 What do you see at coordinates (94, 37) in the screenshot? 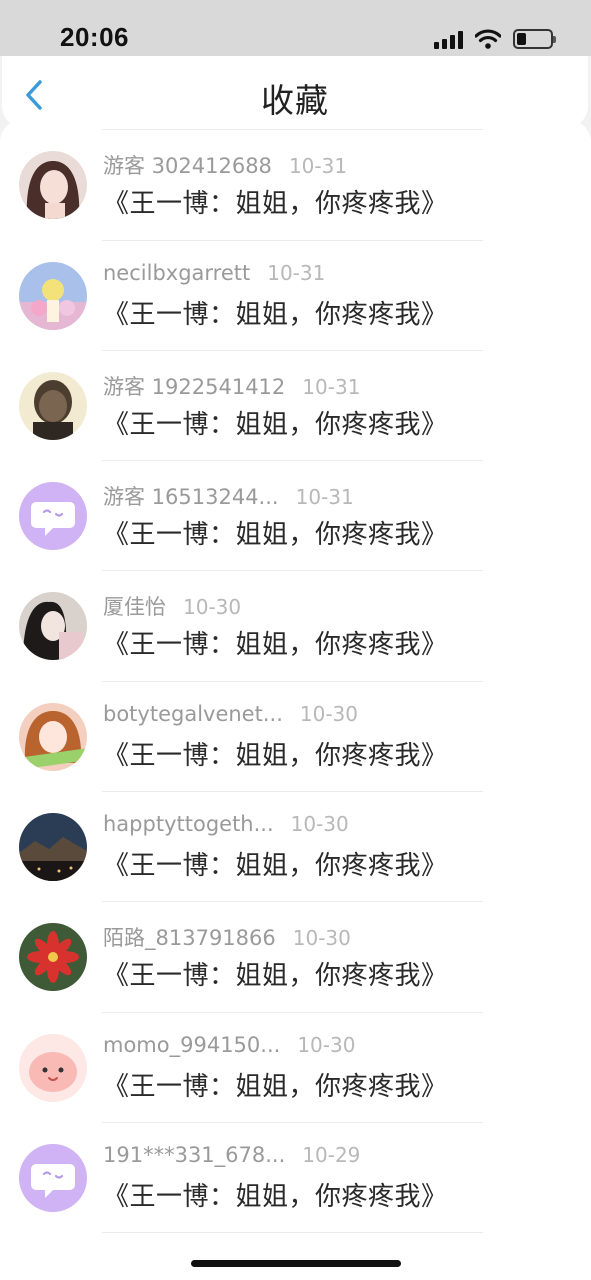
I see `status-time: 20:06` at bounding box center [94, 37].